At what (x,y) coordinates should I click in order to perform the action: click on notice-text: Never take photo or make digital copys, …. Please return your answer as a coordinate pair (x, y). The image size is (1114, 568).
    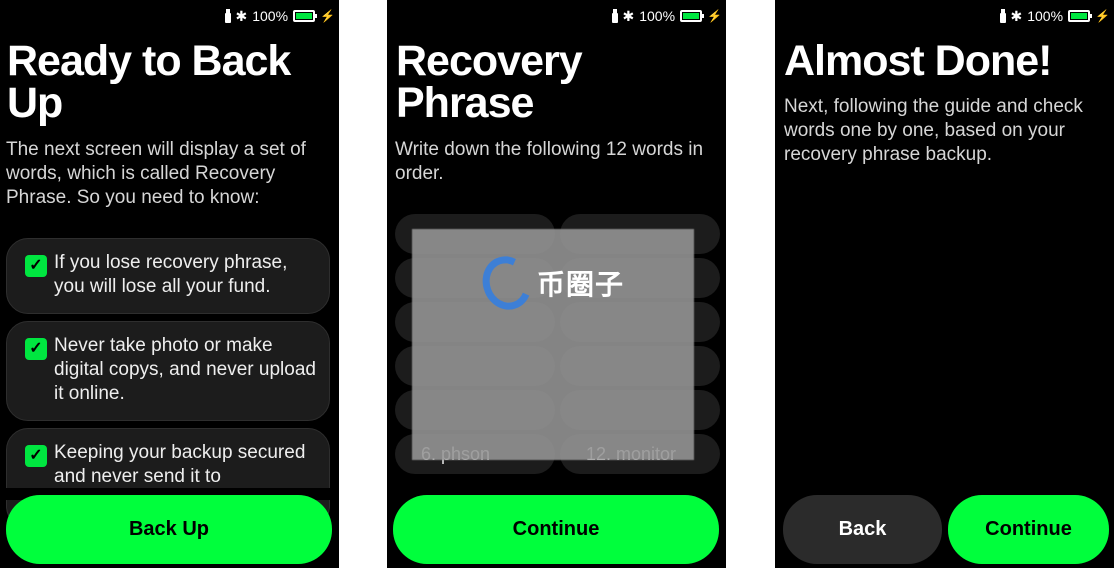
    Looking at the image, I should click on (185, 369).